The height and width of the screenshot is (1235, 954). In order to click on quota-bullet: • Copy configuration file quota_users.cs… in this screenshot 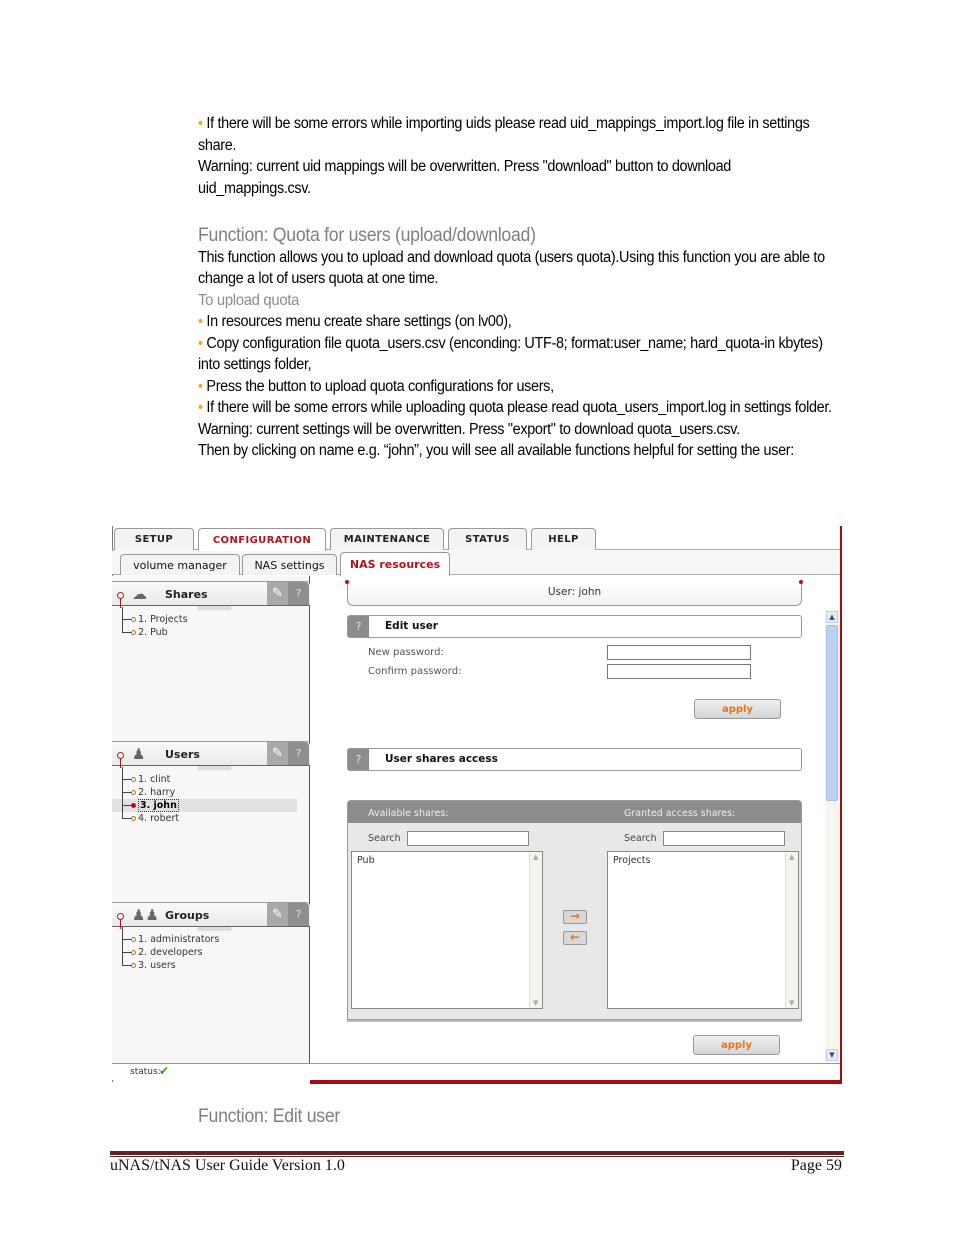, I will do `click(510, 354)`.